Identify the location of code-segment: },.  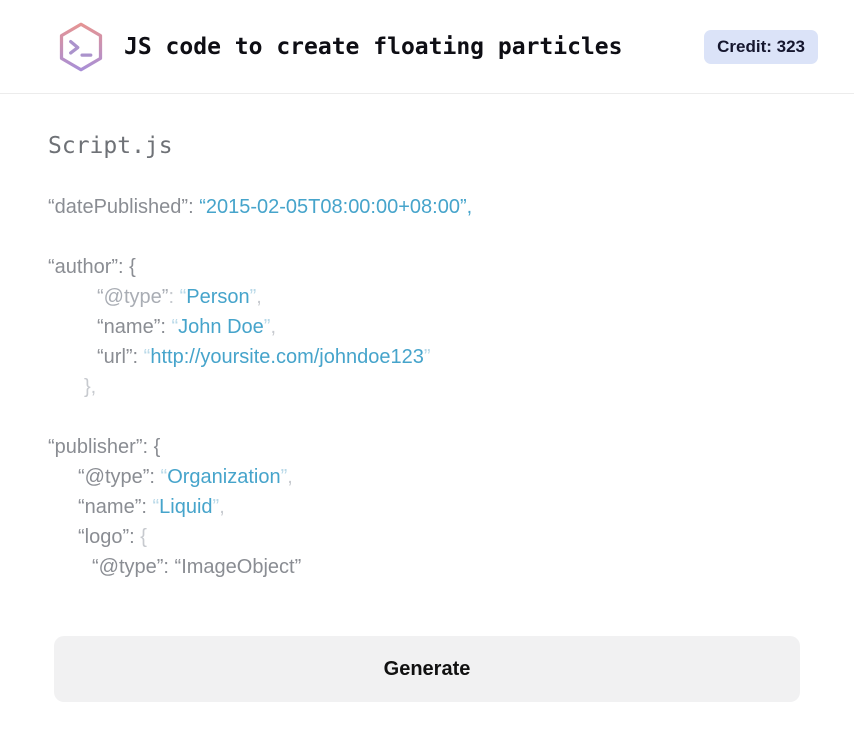
(90, 387).